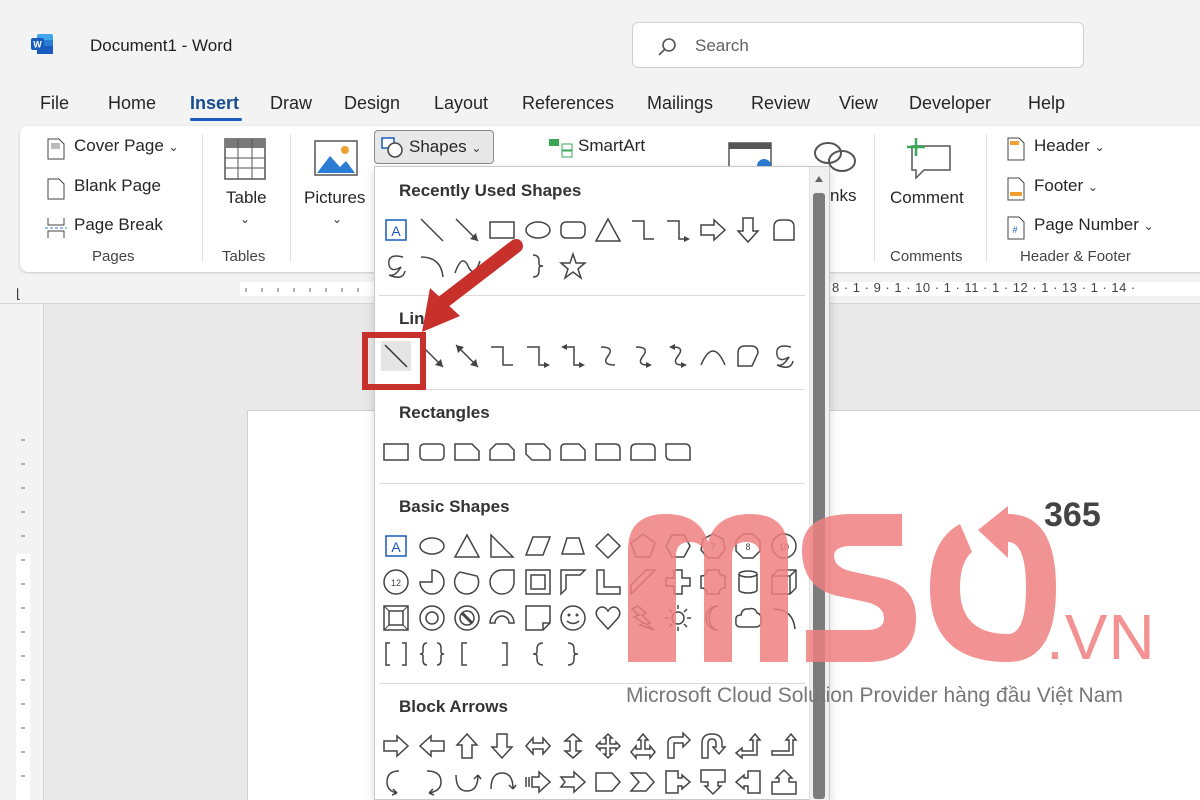 The image size is (1200, 800). I want to click on freeform-shape-icon, so click(748, 356).